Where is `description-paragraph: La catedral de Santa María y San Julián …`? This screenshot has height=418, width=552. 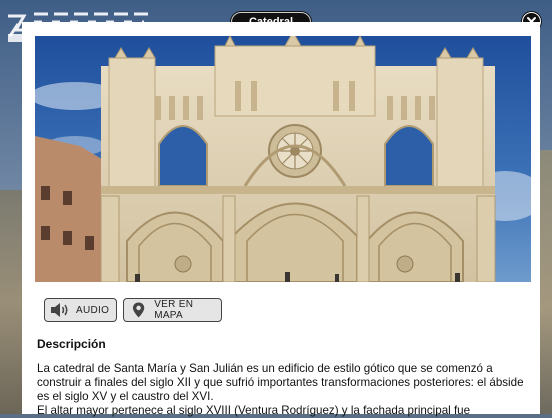 description-paragraph: La catedral de Santa María y San Julián … is located at coordinates (280, 382).